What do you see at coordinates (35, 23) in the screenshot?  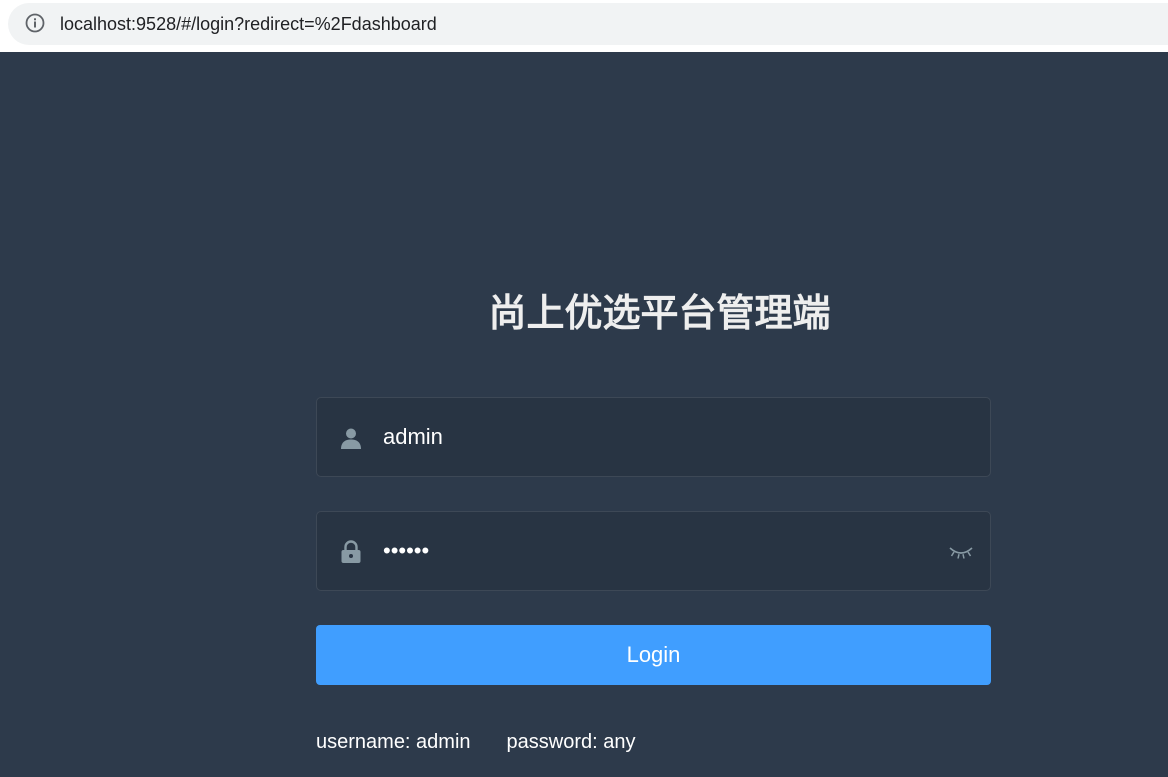 I see `info-circle-icon` at bounding box center [35, 23].